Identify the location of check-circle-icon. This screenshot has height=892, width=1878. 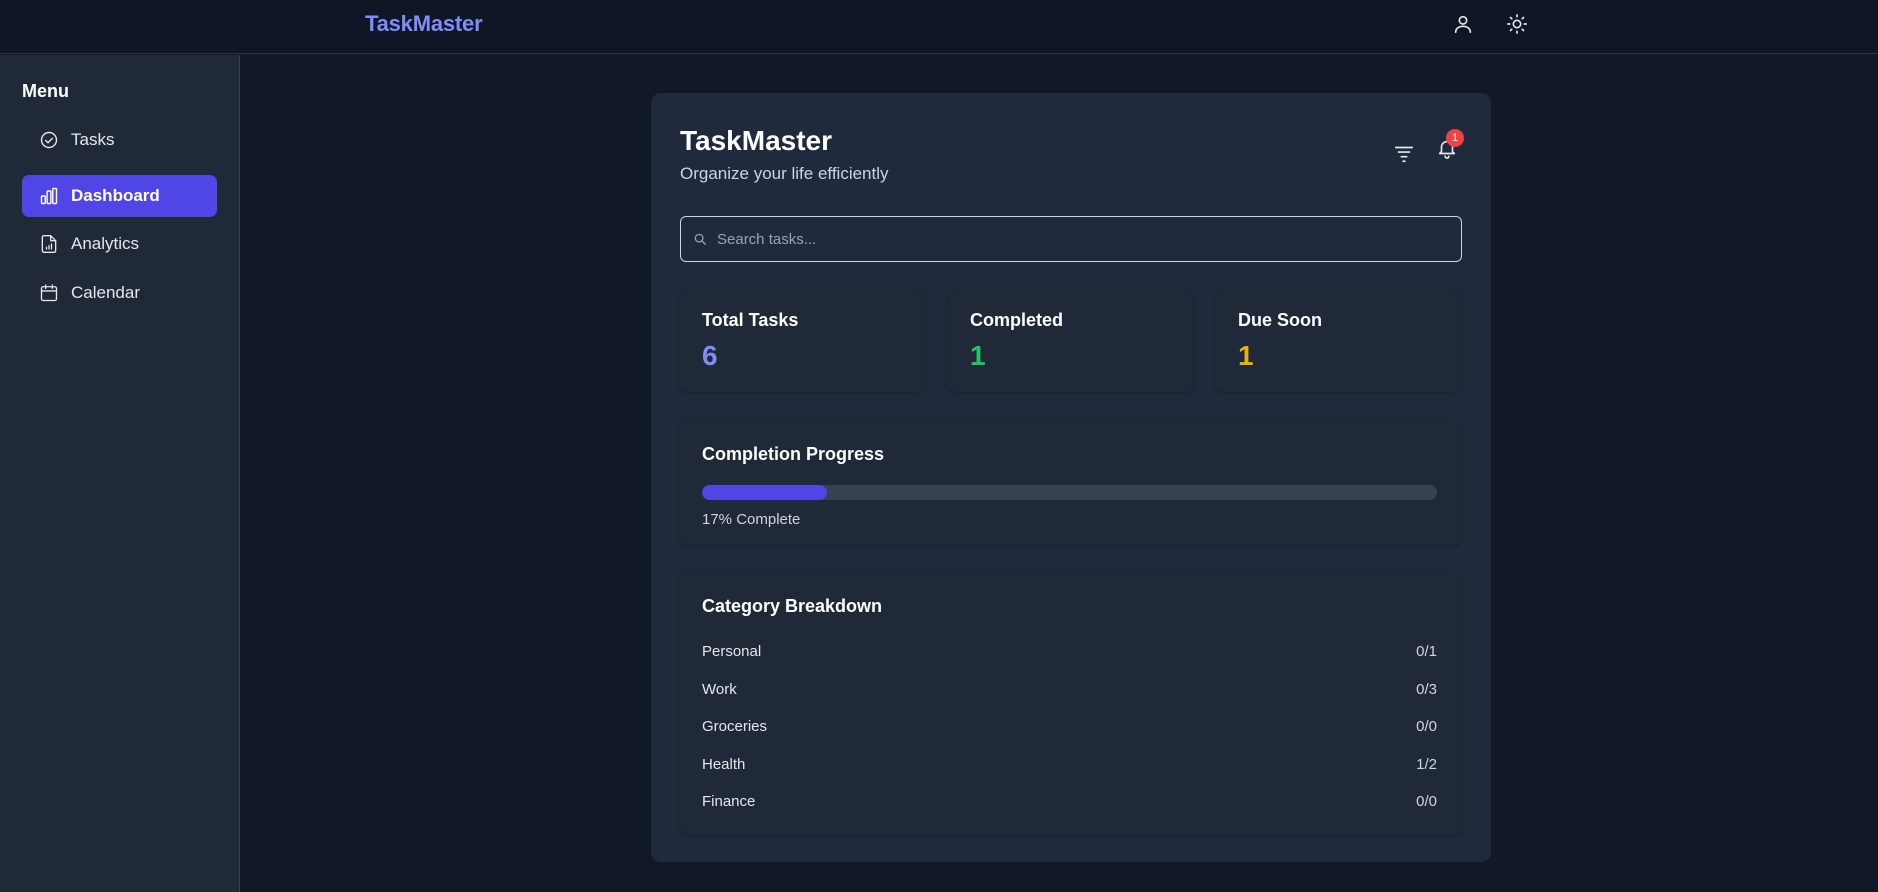
(49, 140).